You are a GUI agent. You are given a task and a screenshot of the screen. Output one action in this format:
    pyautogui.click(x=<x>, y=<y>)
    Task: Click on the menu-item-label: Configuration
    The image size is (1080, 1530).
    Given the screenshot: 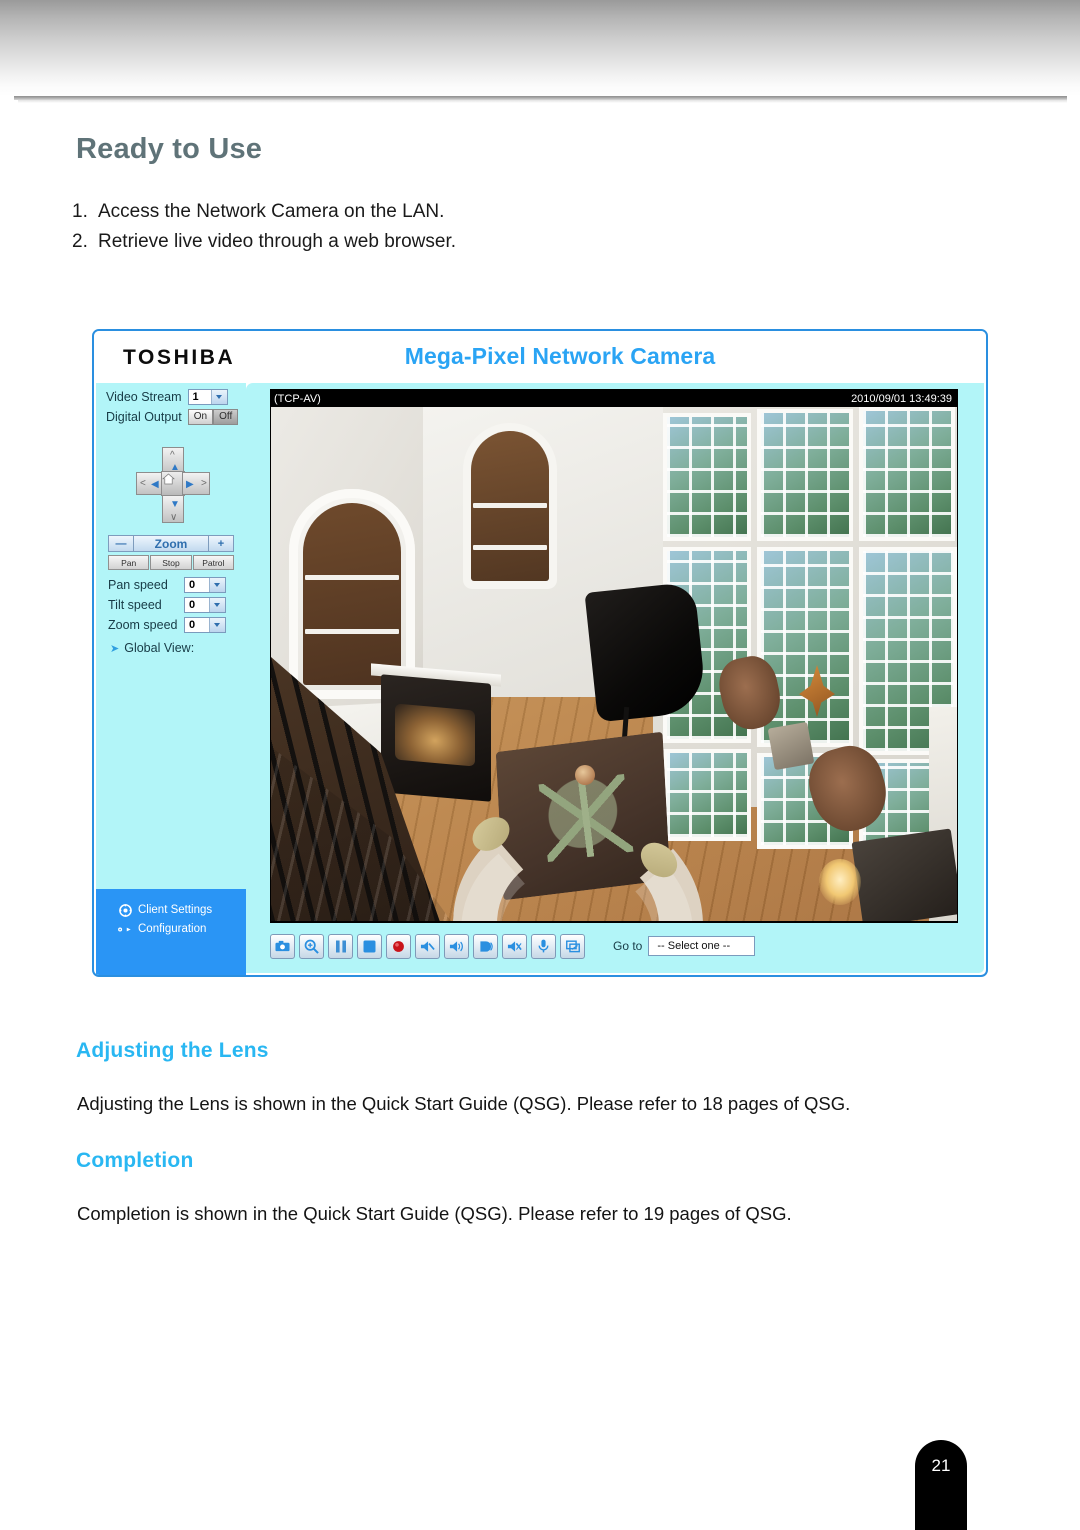 What is the action you would take?
    pyautogui.click(x=172, y=929)
    